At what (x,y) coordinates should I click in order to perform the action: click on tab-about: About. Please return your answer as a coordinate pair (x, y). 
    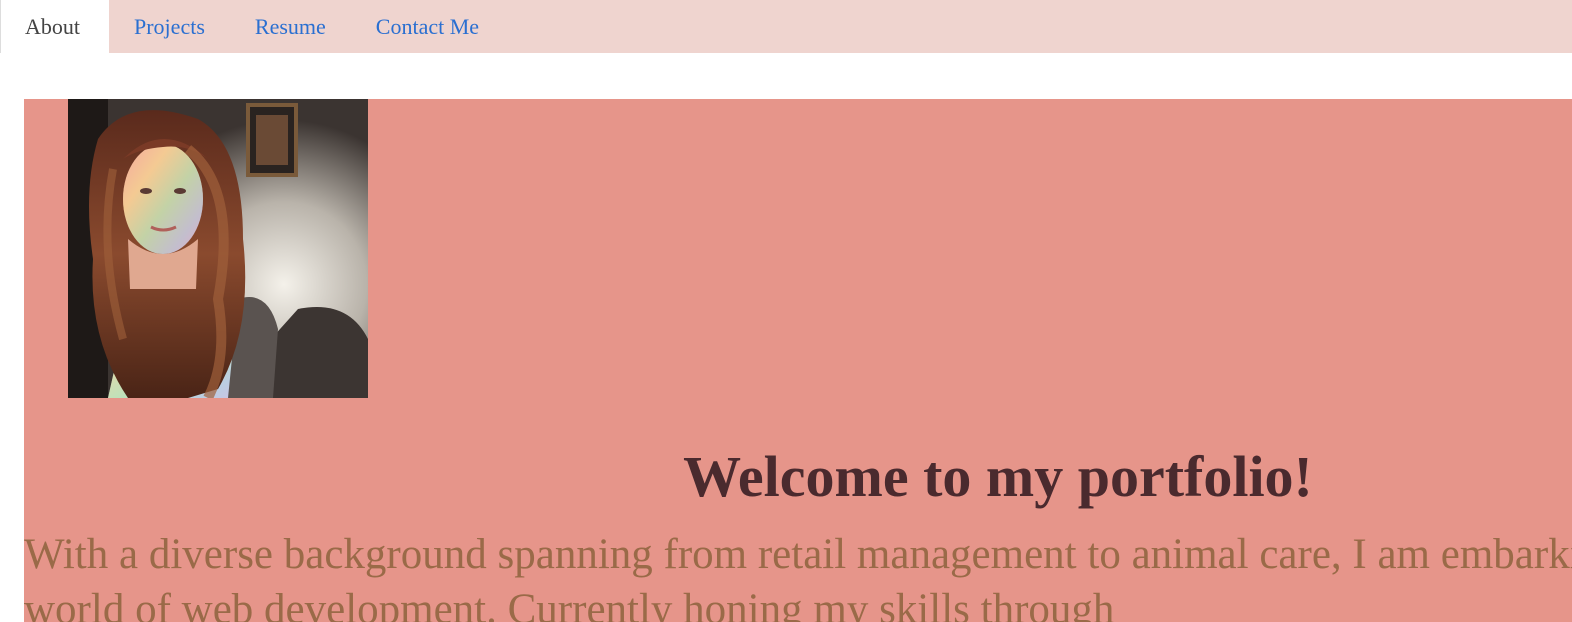
    Looking at the image, I should click on (54, 26).